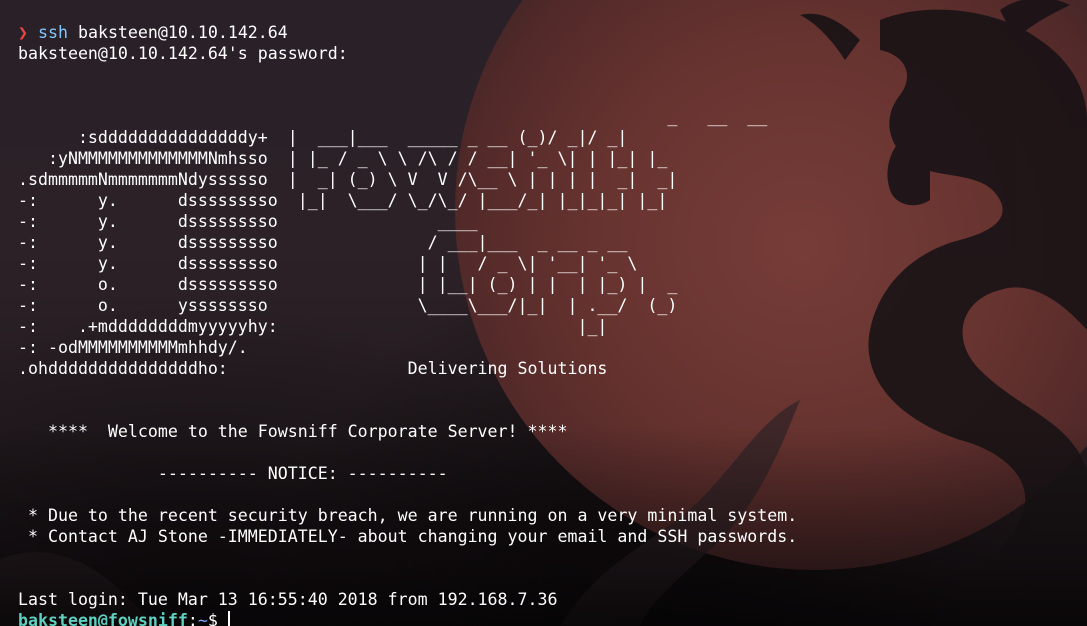  What do you see at coordinates (53, 32) in the screenshot?
I see `command-name: ssh` at bounding box center [53, 32].